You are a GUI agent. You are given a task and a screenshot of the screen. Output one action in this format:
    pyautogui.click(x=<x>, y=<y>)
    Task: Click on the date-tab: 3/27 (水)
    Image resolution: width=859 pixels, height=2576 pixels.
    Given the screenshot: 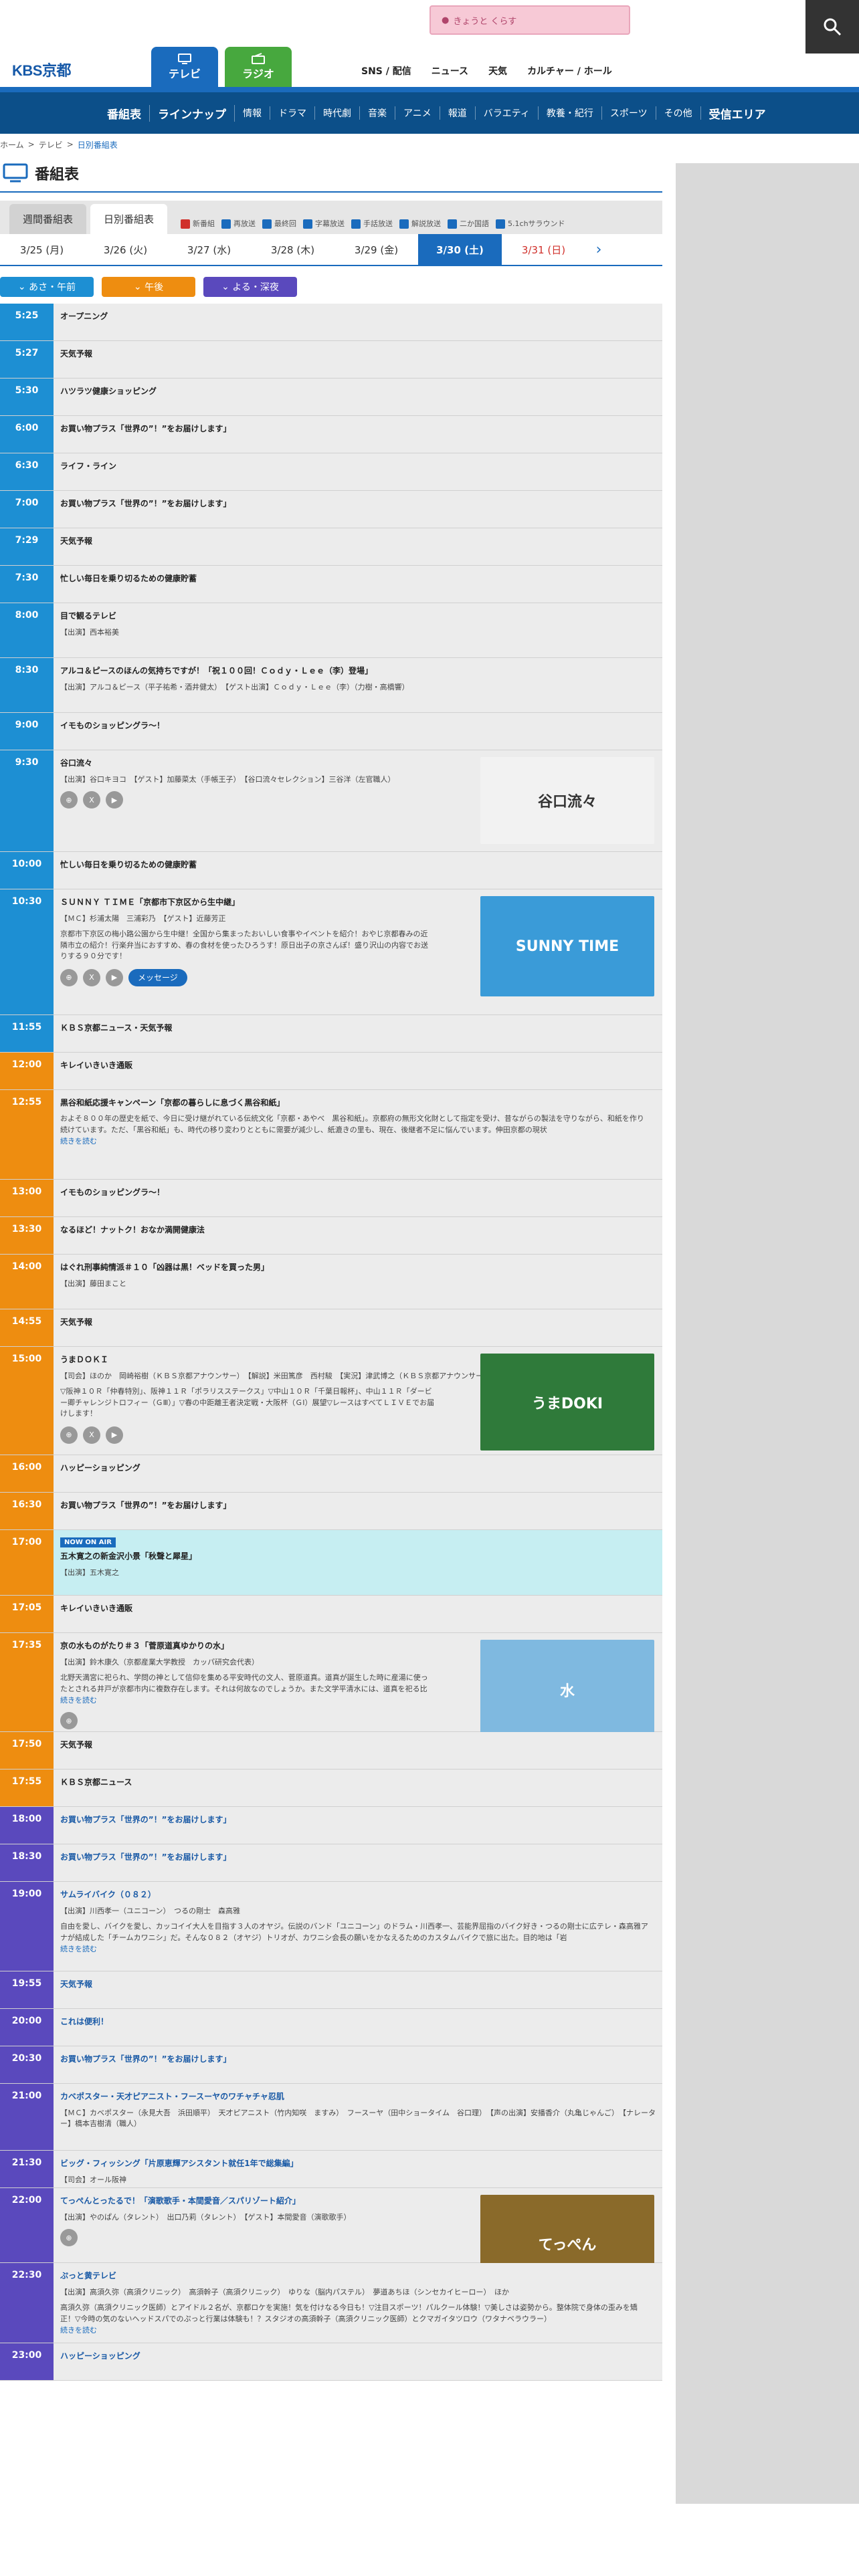 What is the action you would take?
    pyautogui.click(x=209, y=249)
    